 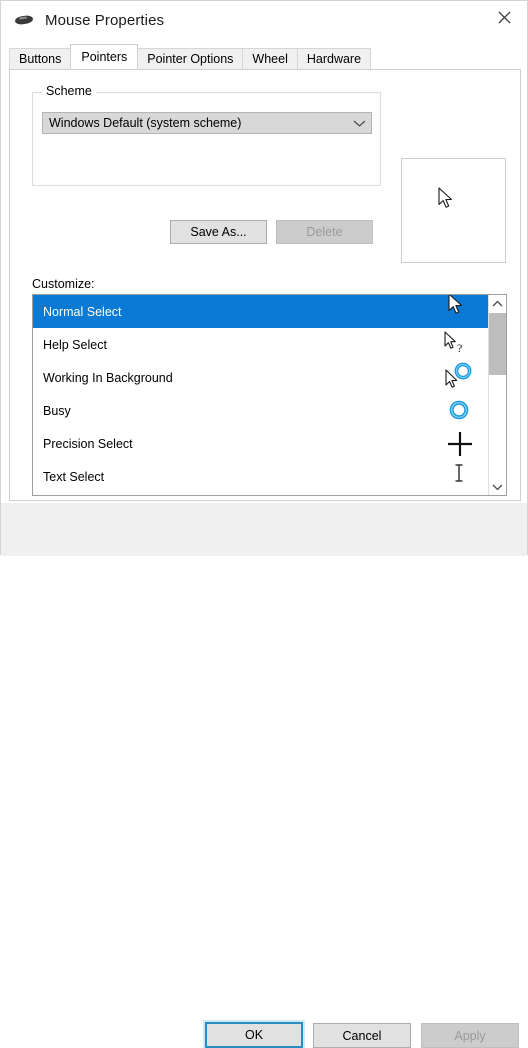 I want to click on list-item-label: Working In Background, so click(x=108, y=377).